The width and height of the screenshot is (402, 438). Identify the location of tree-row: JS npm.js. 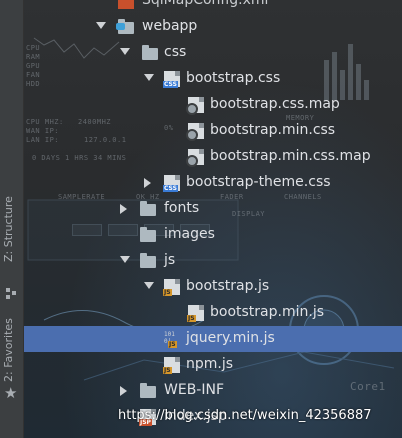
(213, 365).